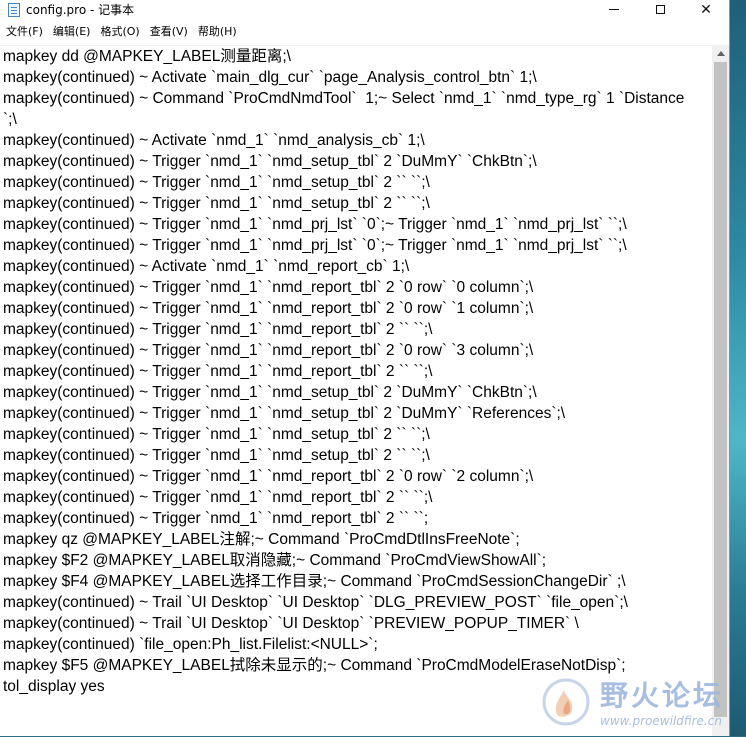  What do you see at coordinates (14, 9) in the screenshot?
I see `notepad-icon` at bounding box center [14, 9].